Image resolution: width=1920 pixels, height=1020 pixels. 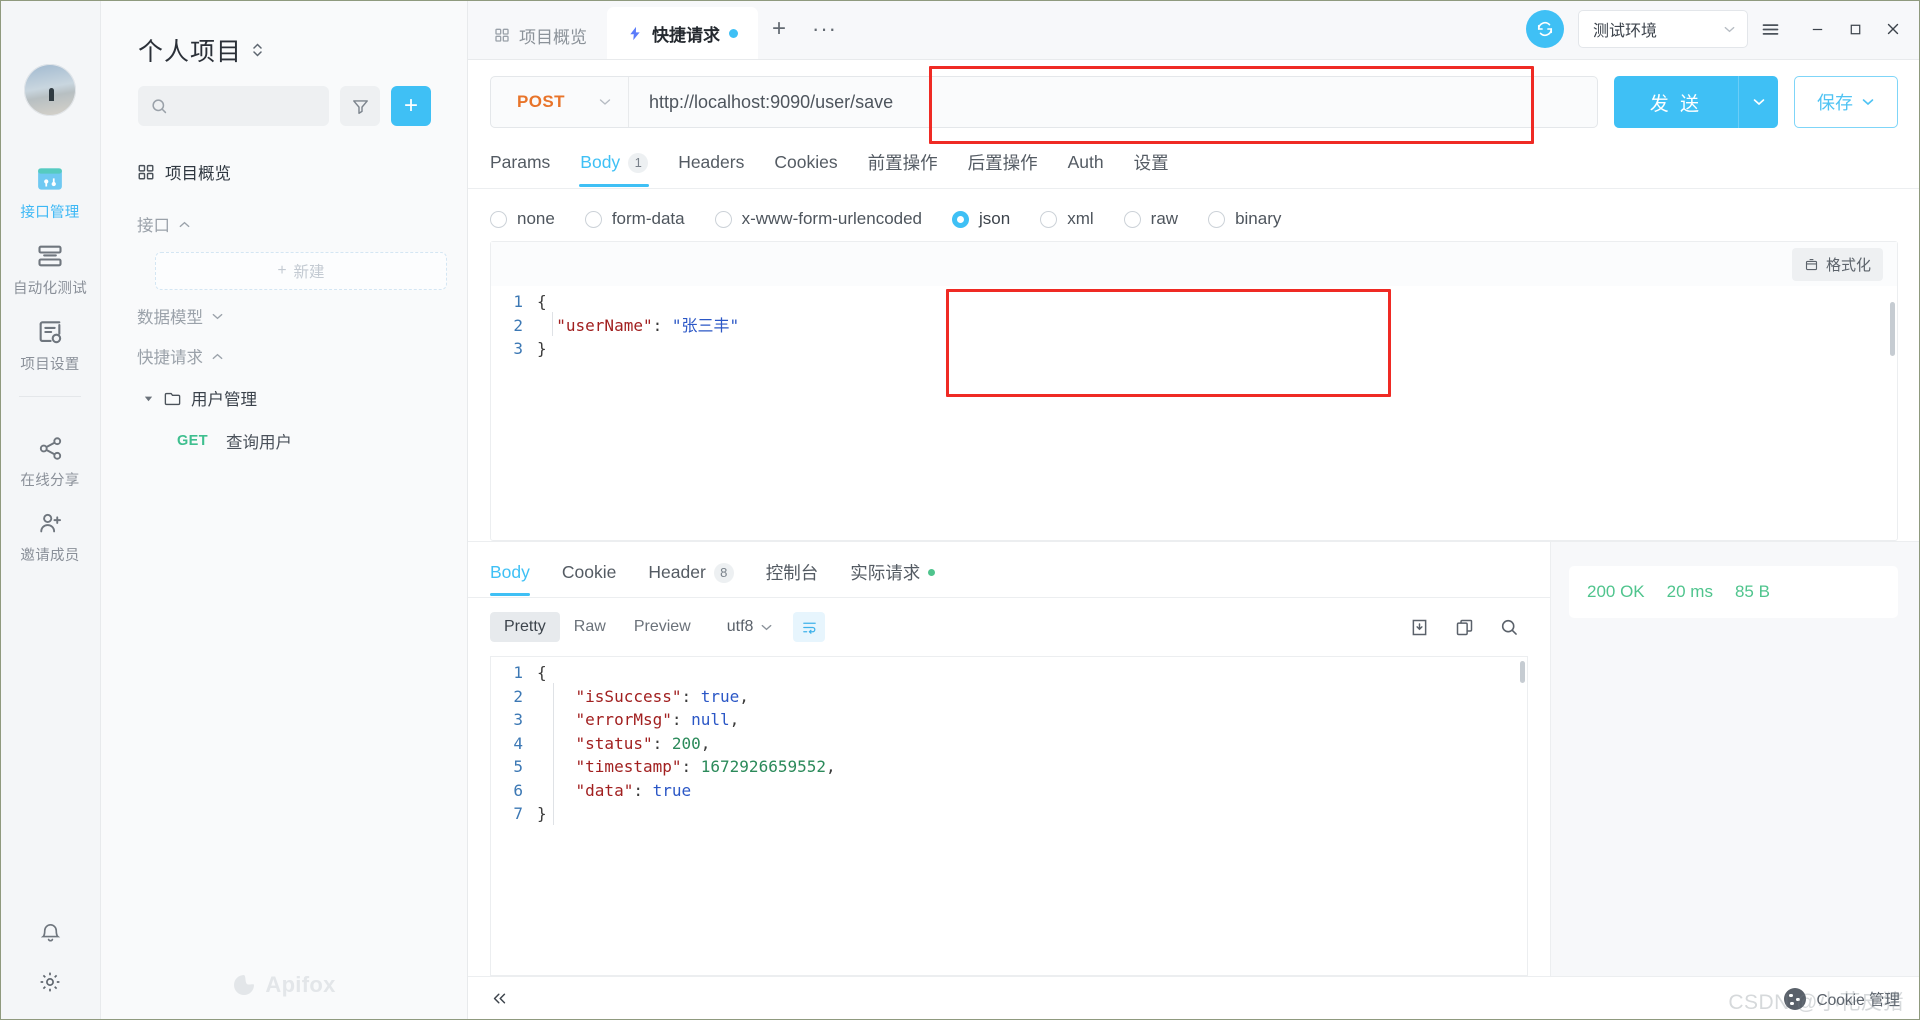 I want to click on hamburger-icon, so click(x=1770, y=29).